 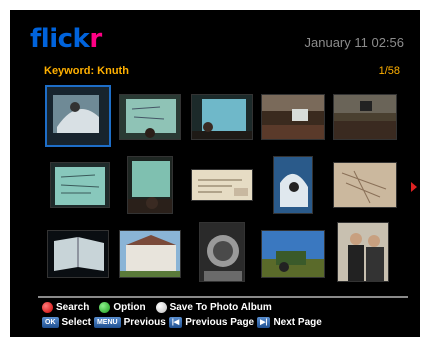 What do you see at coordinates (354, 42) in the screenshot?
I see `date-time: January 11 02:56` at bounding box center [354, 42].